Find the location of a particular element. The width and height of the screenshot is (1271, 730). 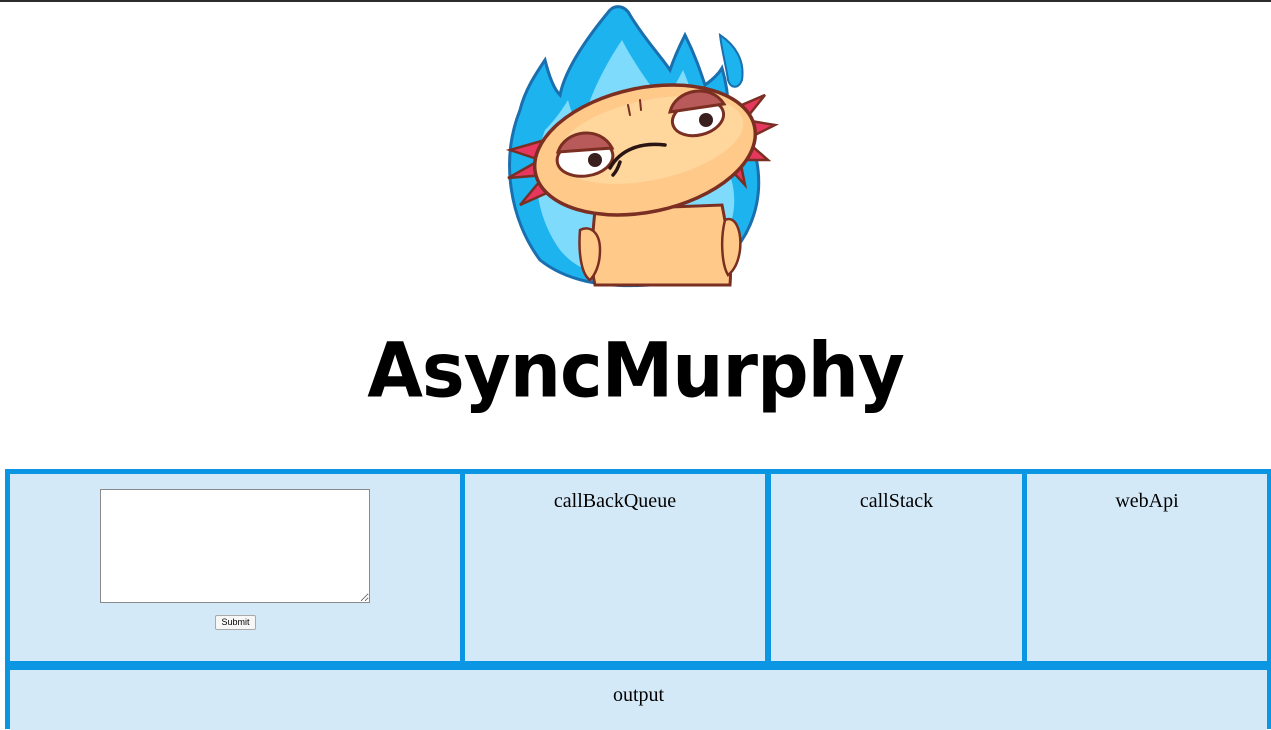

call-stack-panel: callStack is located at coordinates (896, 567).